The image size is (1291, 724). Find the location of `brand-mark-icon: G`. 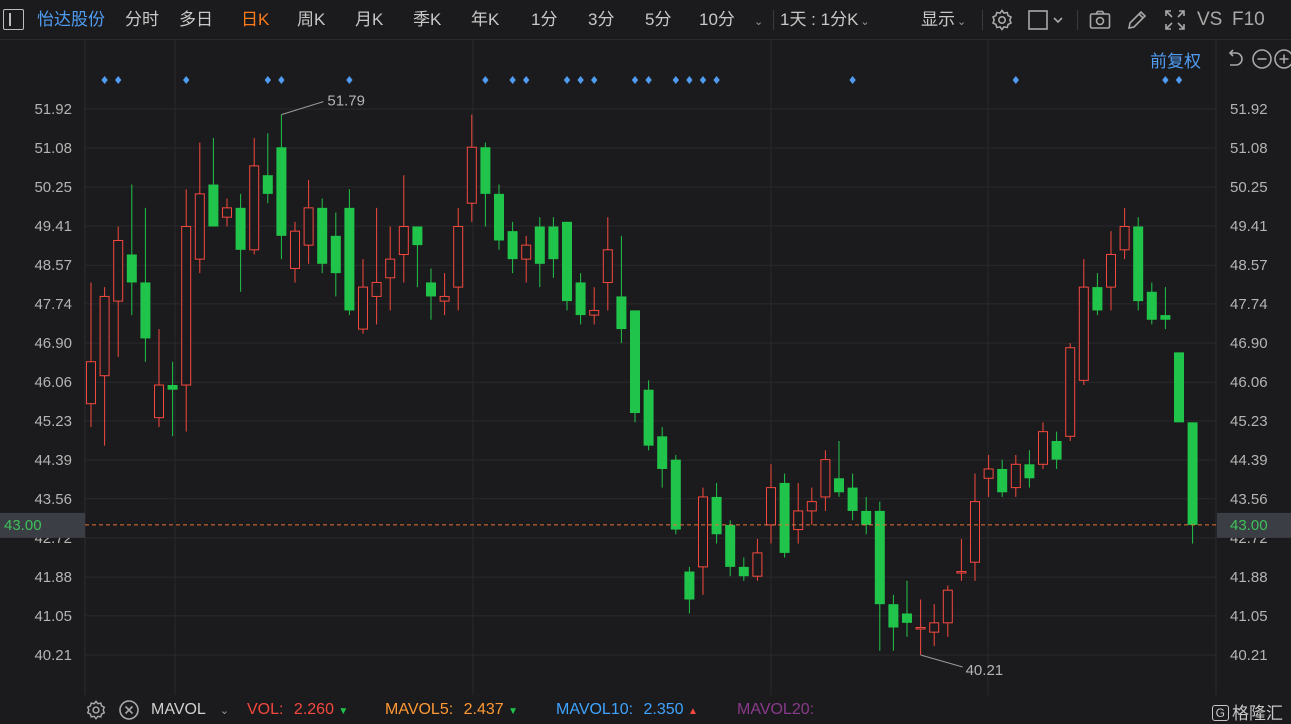

brand-mark-icon: G is located at coordinates (1220, 713).